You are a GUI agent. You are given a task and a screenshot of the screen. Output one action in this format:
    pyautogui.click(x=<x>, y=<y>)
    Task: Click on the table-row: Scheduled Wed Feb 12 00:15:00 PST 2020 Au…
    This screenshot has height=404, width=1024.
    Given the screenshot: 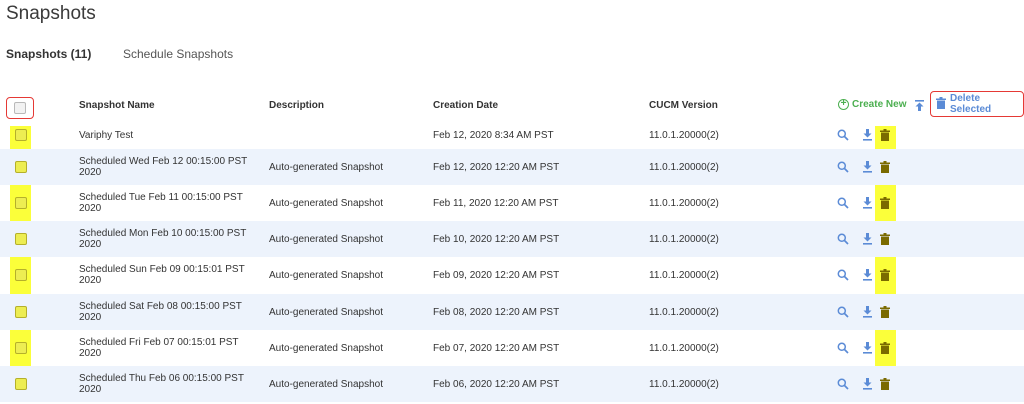 What is the action you would take?
    pyautogui.click(x=512, y=167)
    